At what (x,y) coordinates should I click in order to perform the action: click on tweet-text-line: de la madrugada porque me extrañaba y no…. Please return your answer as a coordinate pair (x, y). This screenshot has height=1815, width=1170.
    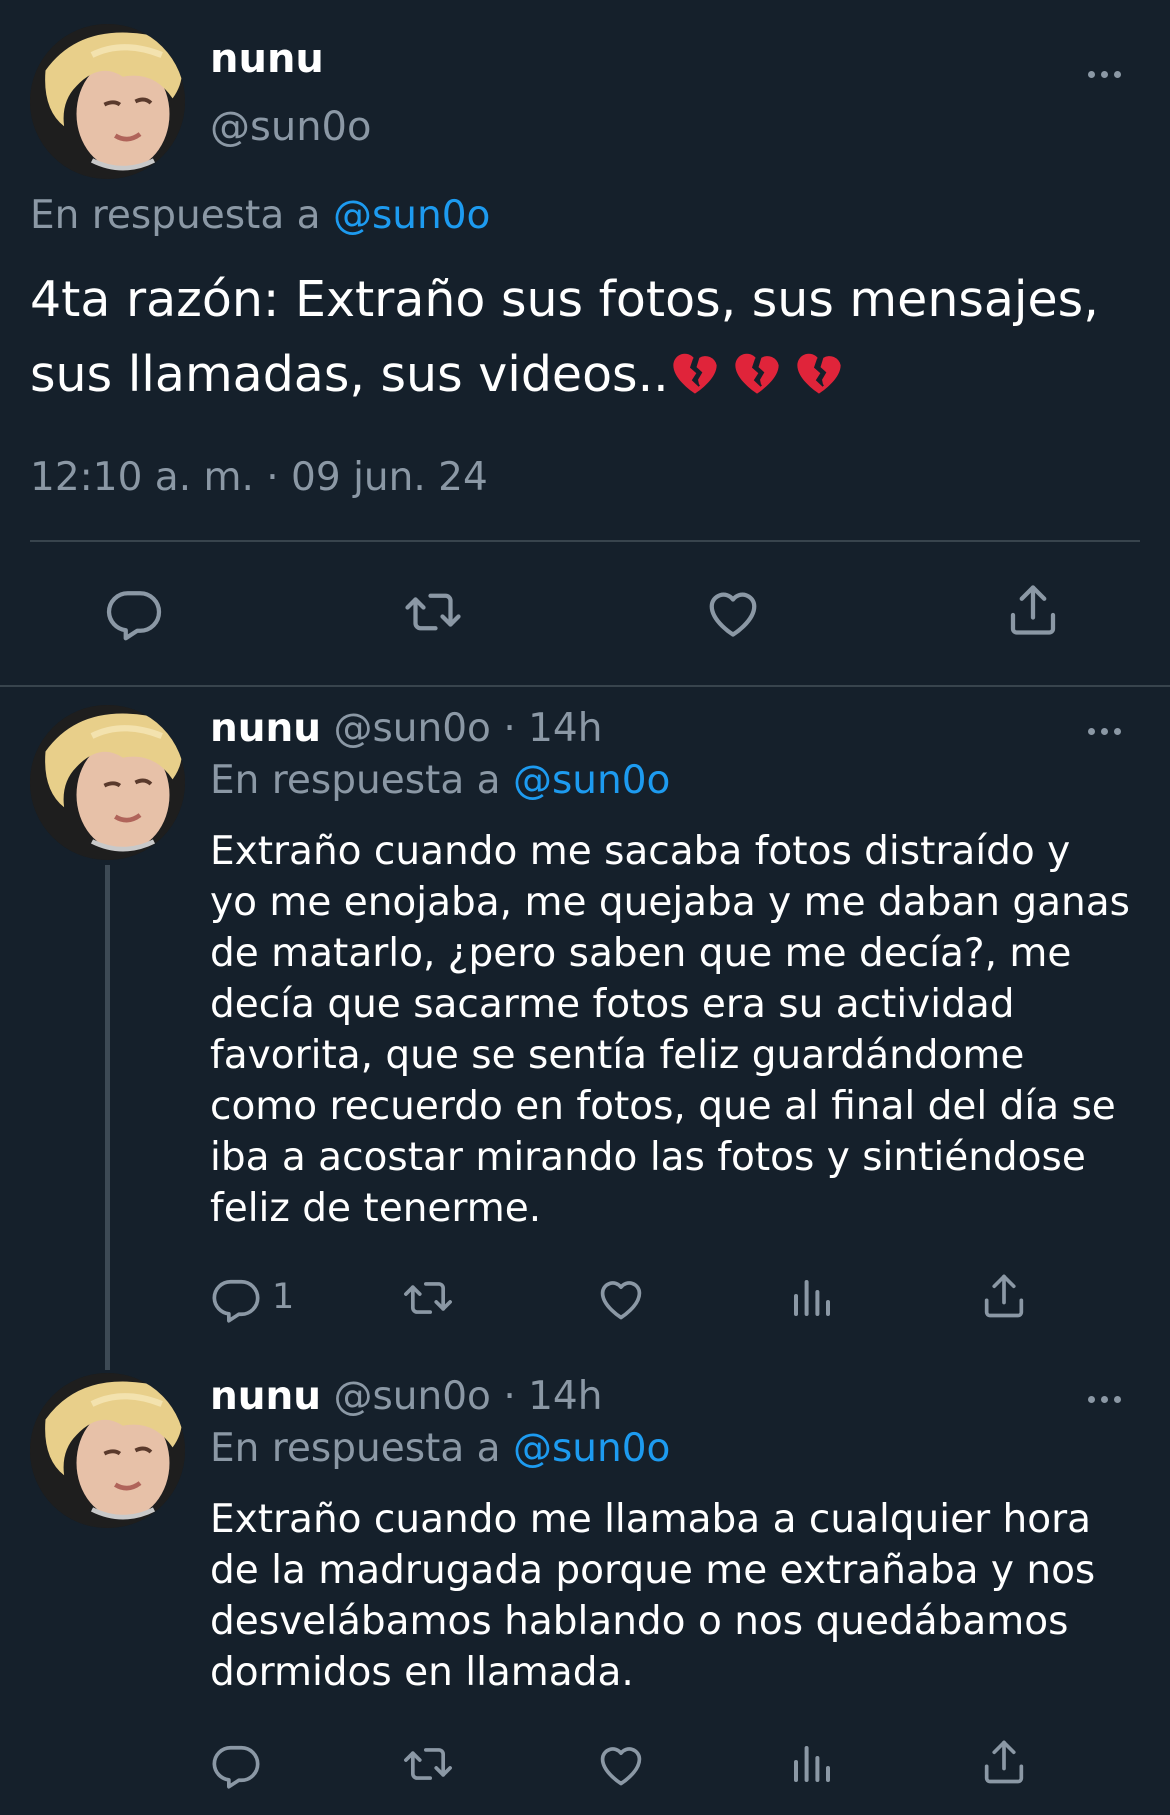
    Looking at the image, I should click on (653, 1570).